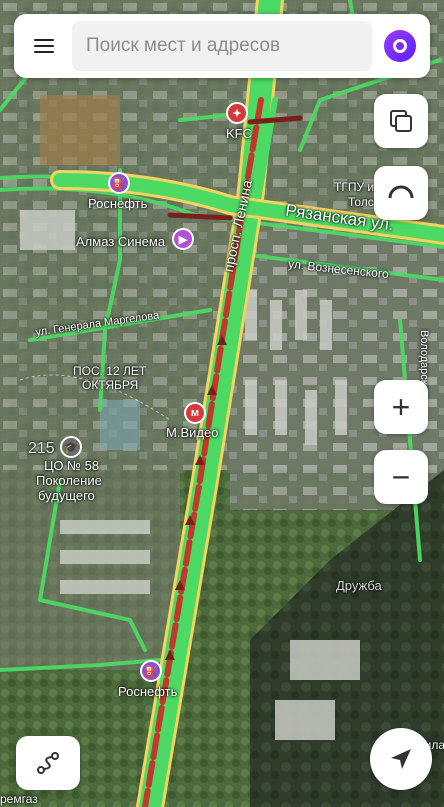 Image resolution: width=444 pixels, height=807 pixels. What do you see at coordinates (354, 187) in the screenshot?
I see `tgpu-label-line-1: ТГПУ и` at bounding box center [354, 187].